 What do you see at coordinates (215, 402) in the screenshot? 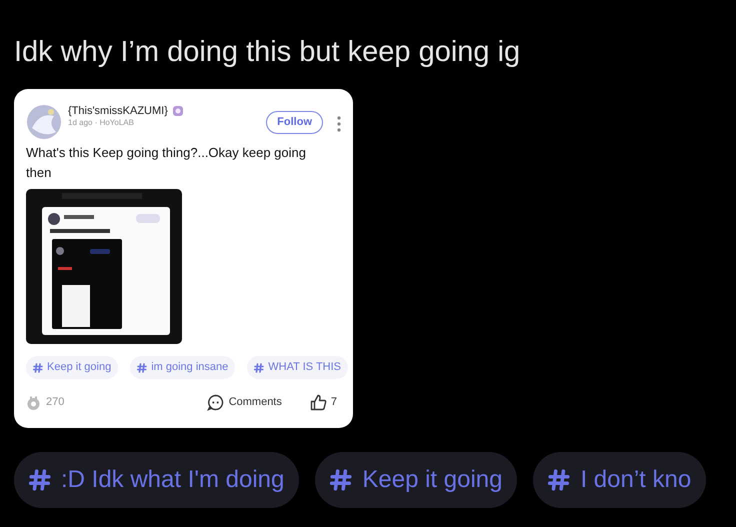
I see `comment-icon` at bounding box center [215, 402].